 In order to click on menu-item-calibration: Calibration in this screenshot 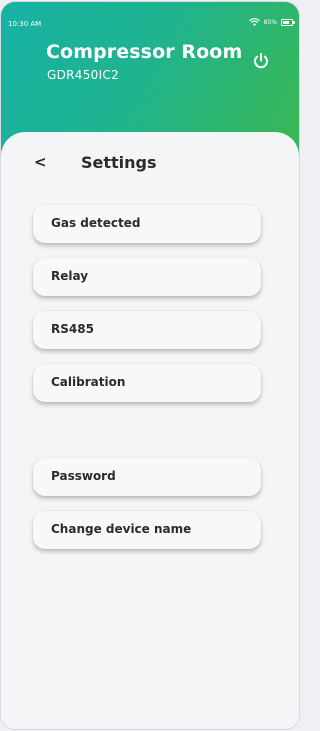, I will do `click(147, 383)`.